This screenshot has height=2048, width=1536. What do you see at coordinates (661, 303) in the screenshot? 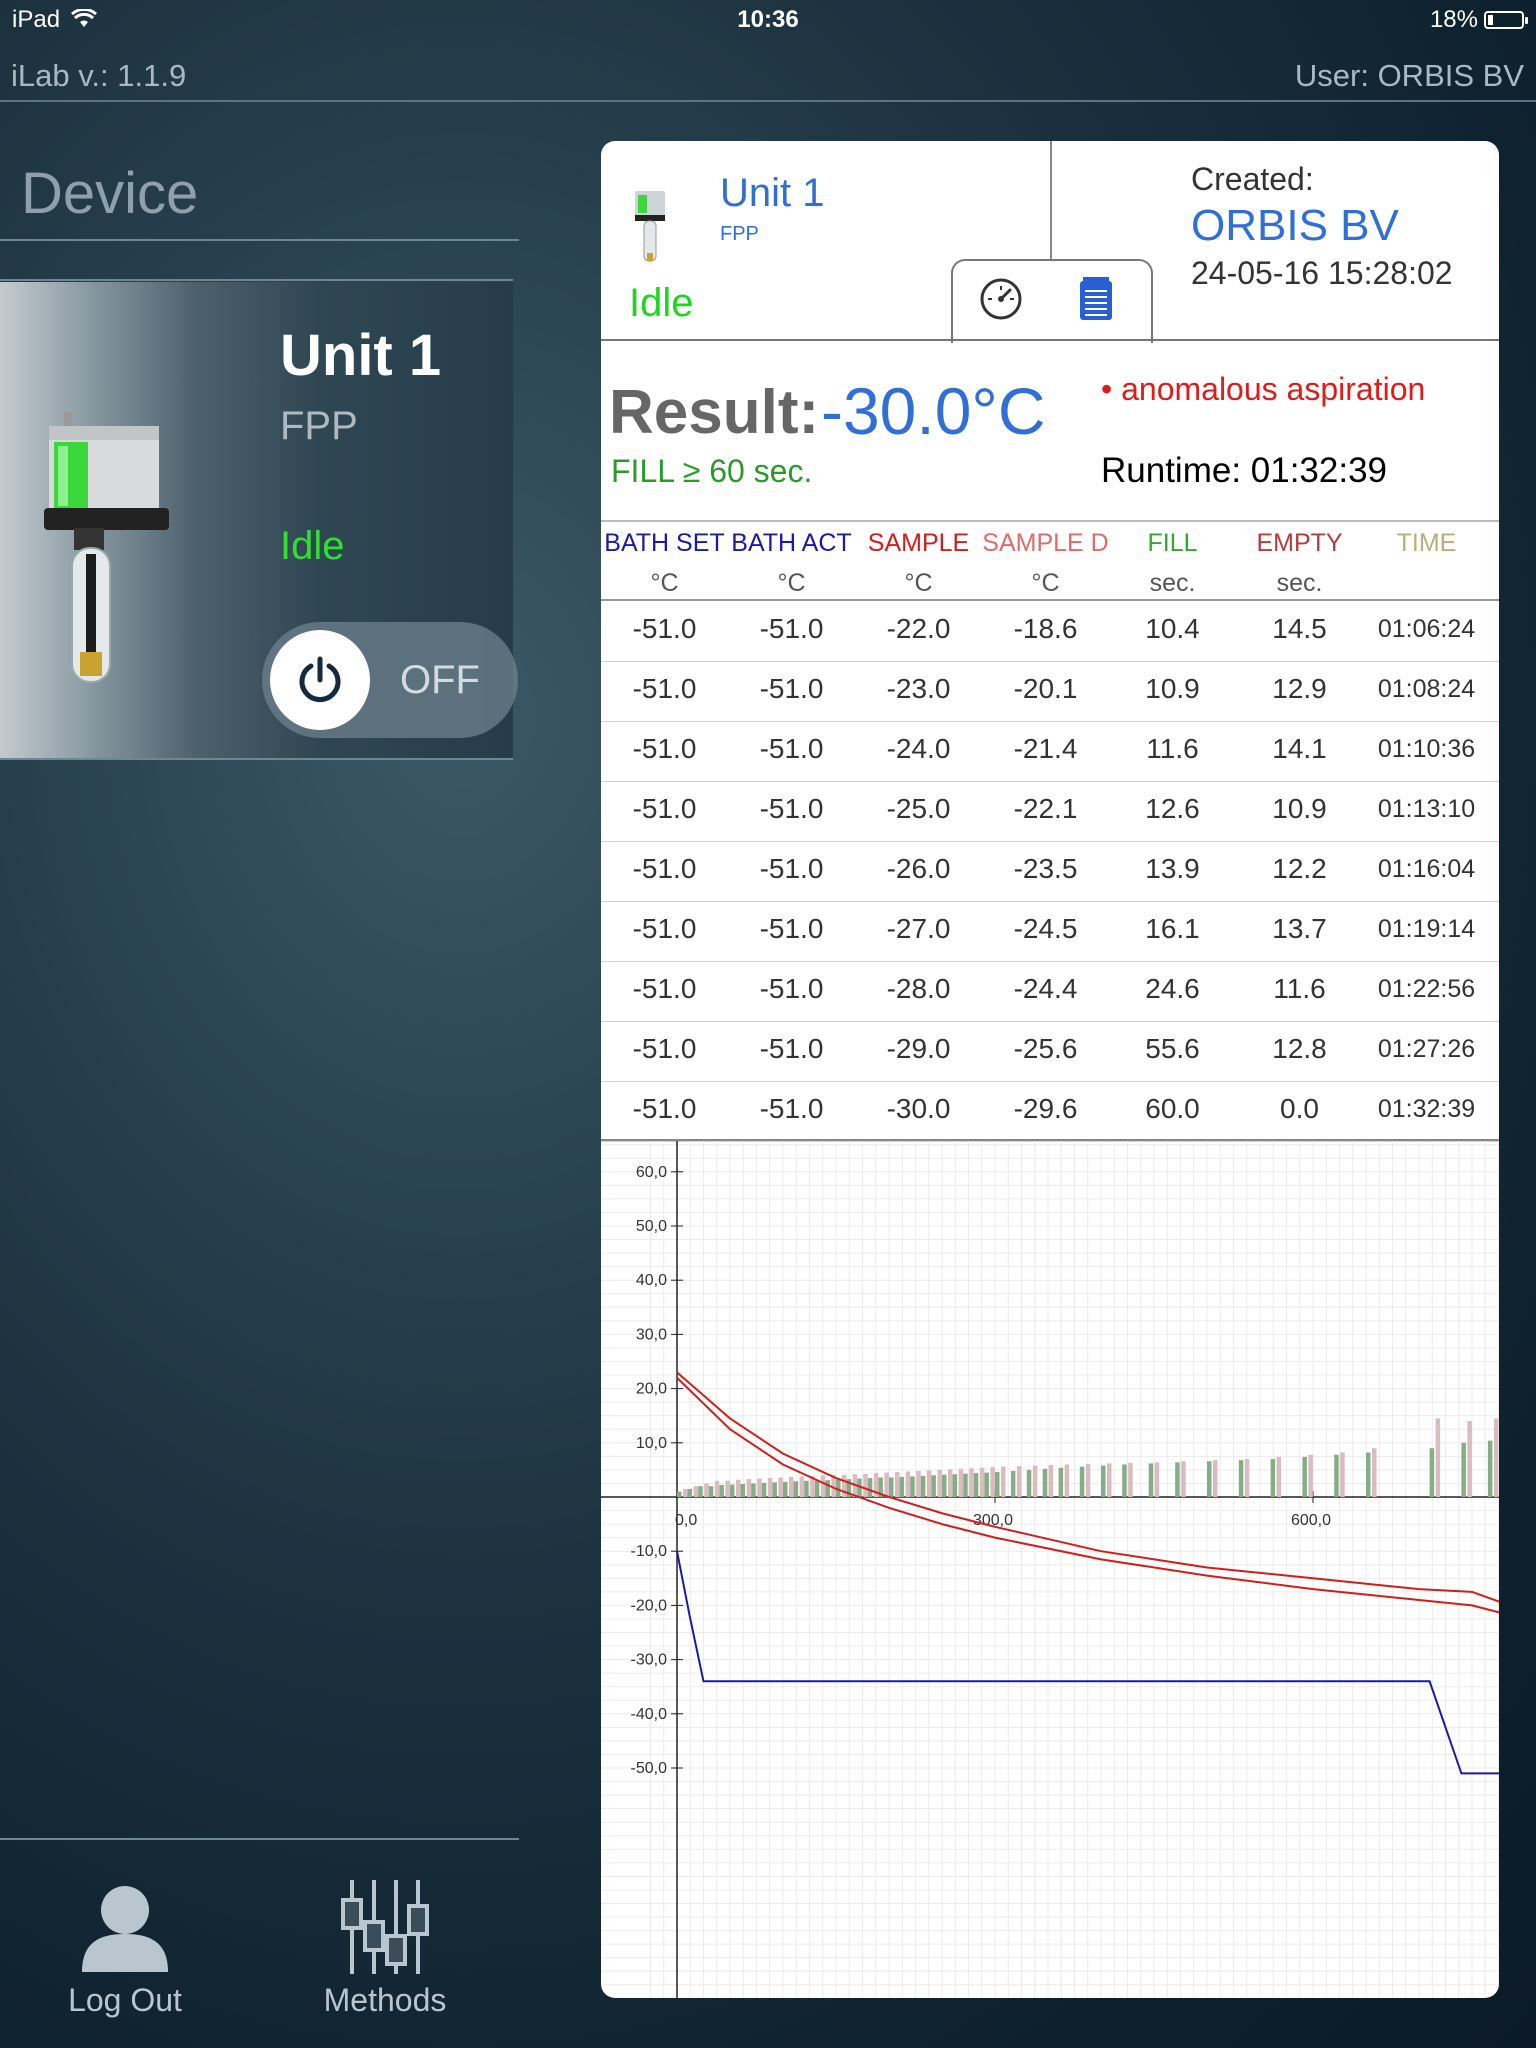
I see `panel-status: Idle` at bounding box center [661, 303].